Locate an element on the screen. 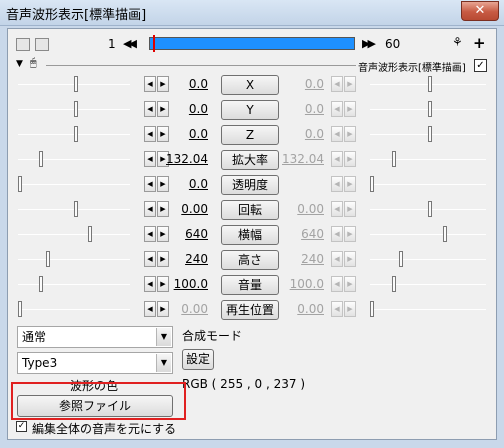 This screenshot has height=448, width=504. wave-color-value: RGB ( 255 , 0 , 237 ) is located at coordinates (243, 384).